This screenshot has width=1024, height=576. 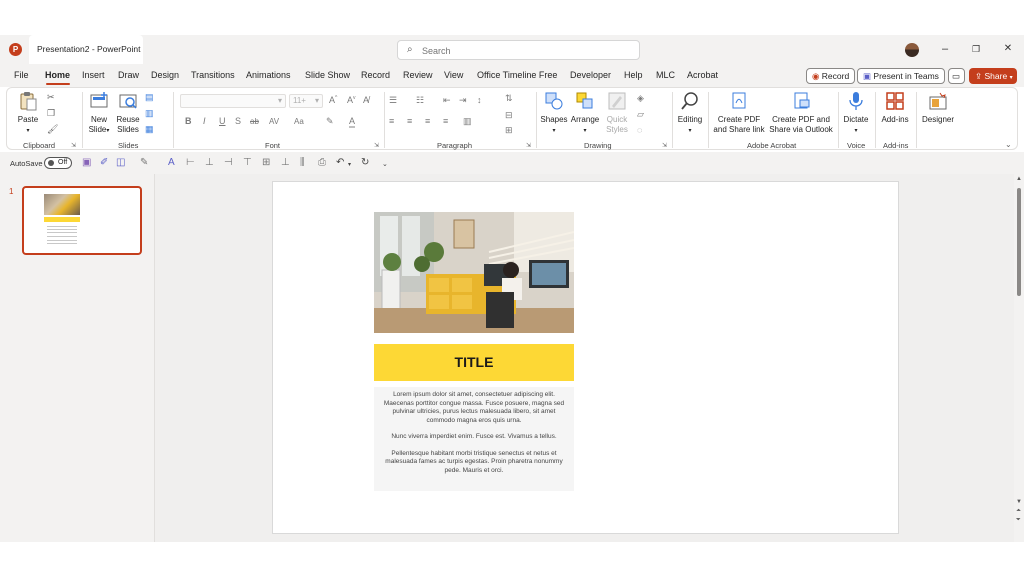 What do you see at coordinates (639, 130) in the screenshot?
I see `shape-effects-icon: ◌` at bounding box center [639, 130].